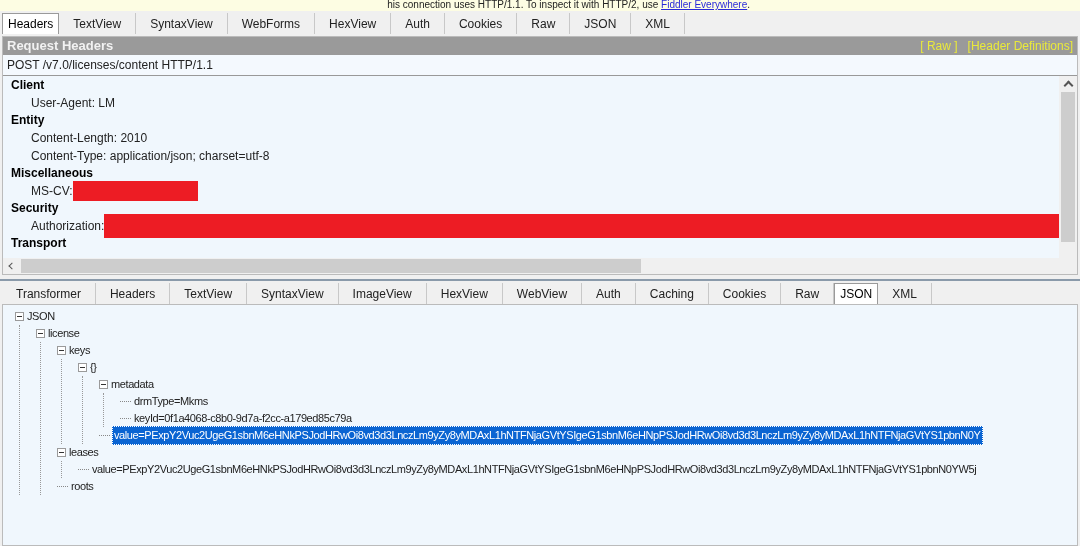  Describe the element at coordinates (132, 384) in the screenshot. I see `tree-node: metadata` at that location.